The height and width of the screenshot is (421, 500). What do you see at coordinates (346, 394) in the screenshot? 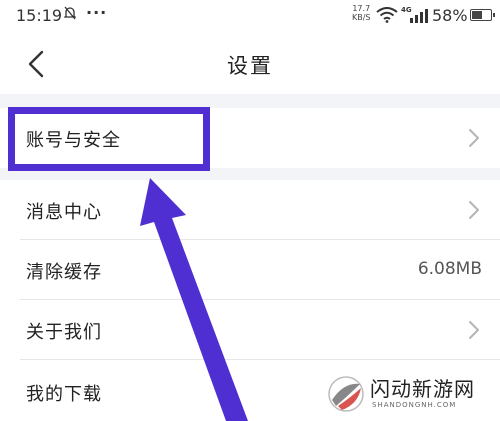
I see `watermark-logo-icon` at bounding box center [346, 394].